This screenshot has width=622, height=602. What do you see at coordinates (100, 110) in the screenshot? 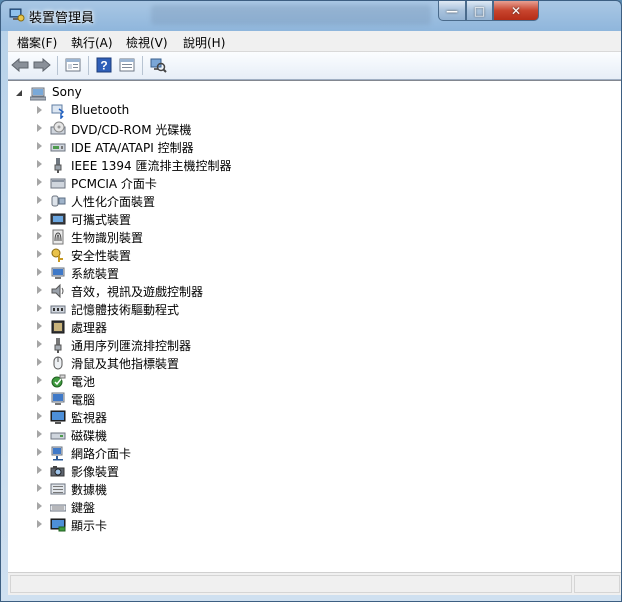
I see `tree-item-label: Bluetooth` at bounding box center [100, 110].